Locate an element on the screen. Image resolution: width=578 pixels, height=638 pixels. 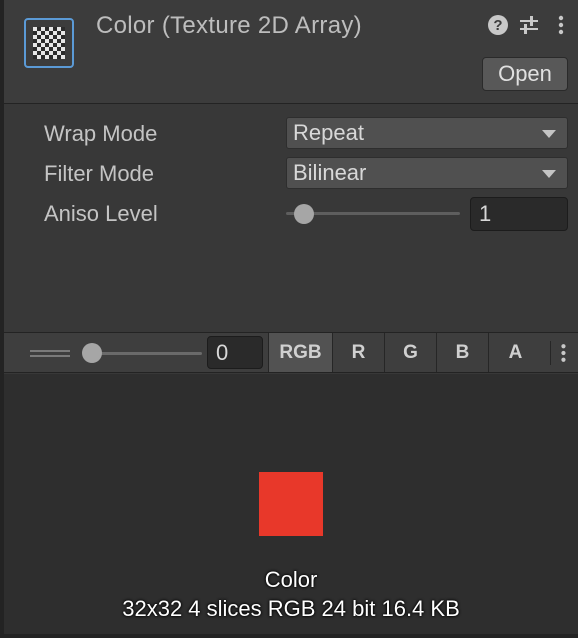
checker-pattern is located at coordinates (49, 43).